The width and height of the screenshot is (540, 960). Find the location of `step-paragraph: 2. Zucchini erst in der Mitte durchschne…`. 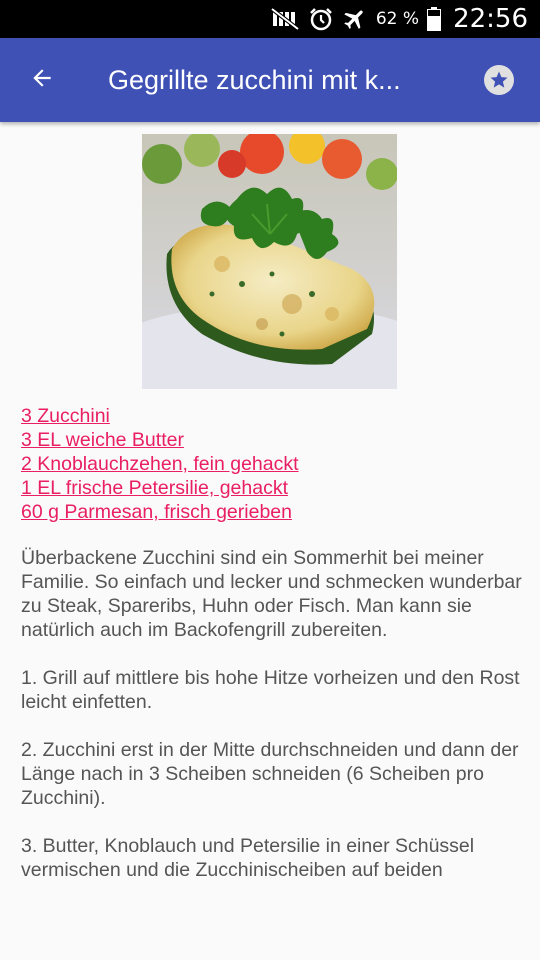

step-paragraph: 2. Zucchini erst in der Mitte durchschne… is located at coordinates (270, 774).